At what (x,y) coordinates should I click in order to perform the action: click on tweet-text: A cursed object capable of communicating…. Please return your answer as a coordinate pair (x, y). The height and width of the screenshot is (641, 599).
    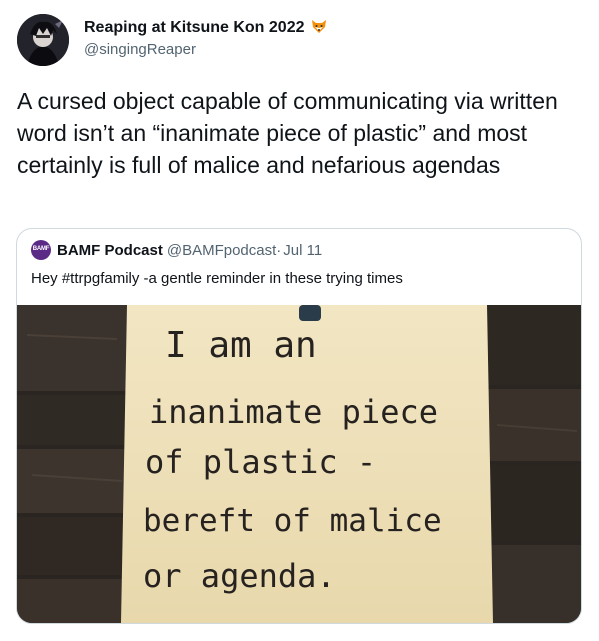
    Looking at the image, I should click on (287, 133).